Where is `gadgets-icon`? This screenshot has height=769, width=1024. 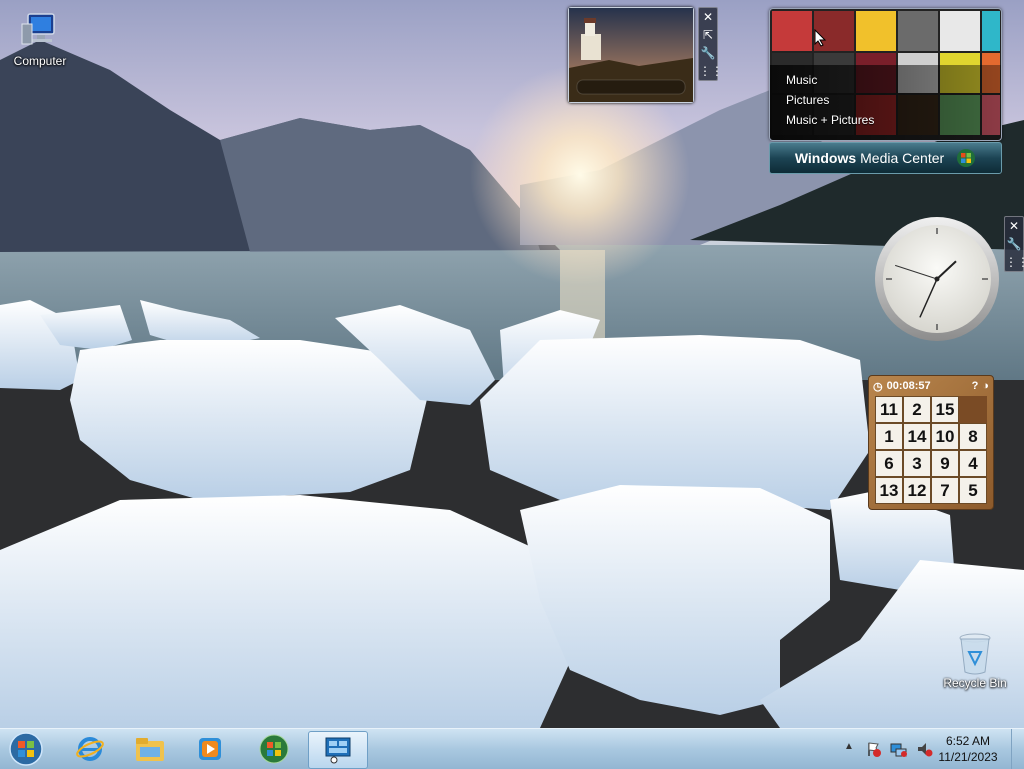
gadgets-icon is located at coordinates (338, 750).